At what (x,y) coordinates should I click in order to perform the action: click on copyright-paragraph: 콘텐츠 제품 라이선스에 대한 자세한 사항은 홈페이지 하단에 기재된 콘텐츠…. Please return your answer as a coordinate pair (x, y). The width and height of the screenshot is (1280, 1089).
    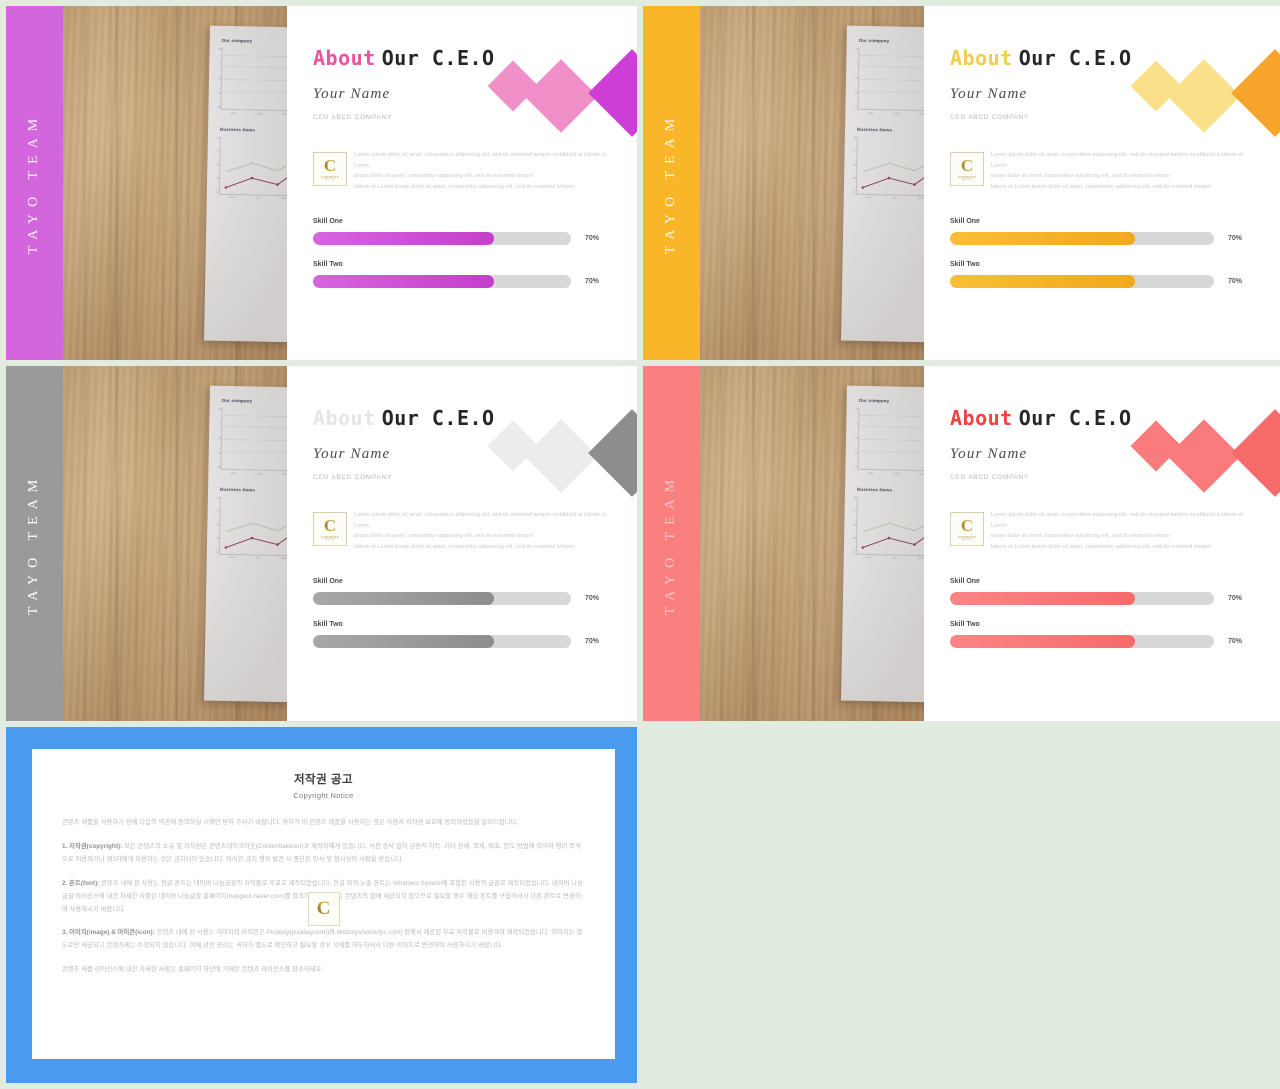
    Looking at the image, I should click on (323, 970).